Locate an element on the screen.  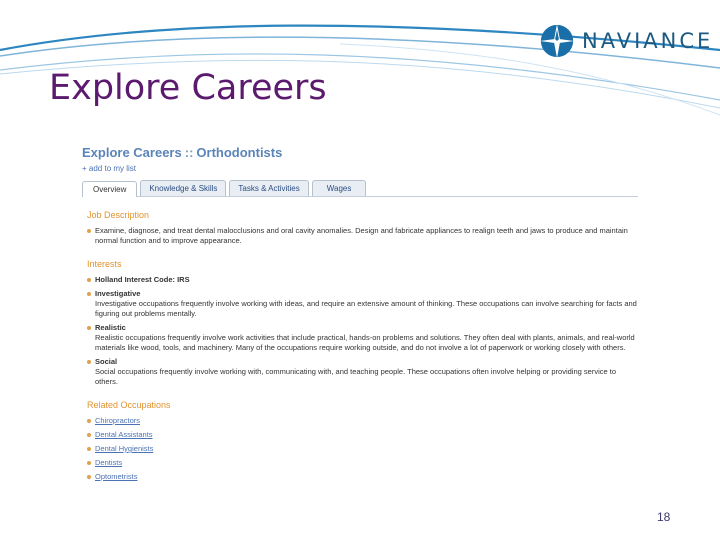
related-link-optometrists: Optometrists is located at coordinates (116, 476).